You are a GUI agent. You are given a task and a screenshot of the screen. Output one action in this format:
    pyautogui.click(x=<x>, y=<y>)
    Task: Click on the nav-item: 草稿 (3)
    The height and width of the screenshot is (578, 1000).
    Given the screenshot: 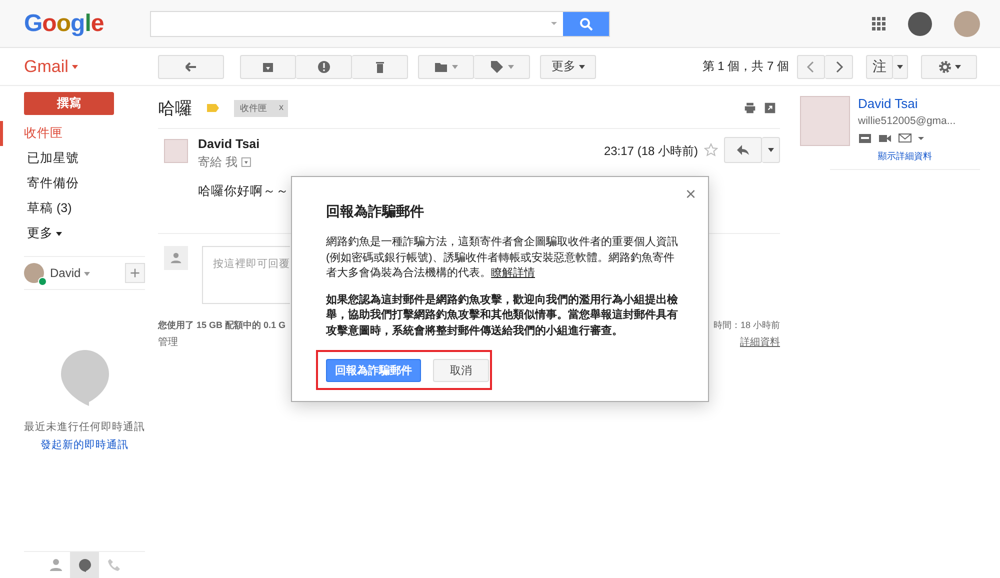 What is the action you would take?
    pyautogui.click(x=72, y=208)
    